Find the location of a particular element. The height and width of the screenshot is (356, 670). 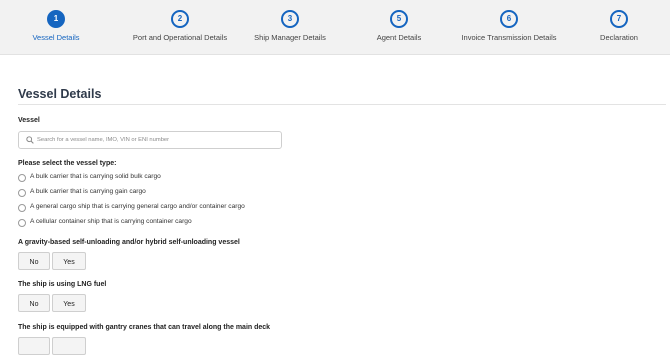

section-title: Vessel Details is located at coordinates (60, 94).